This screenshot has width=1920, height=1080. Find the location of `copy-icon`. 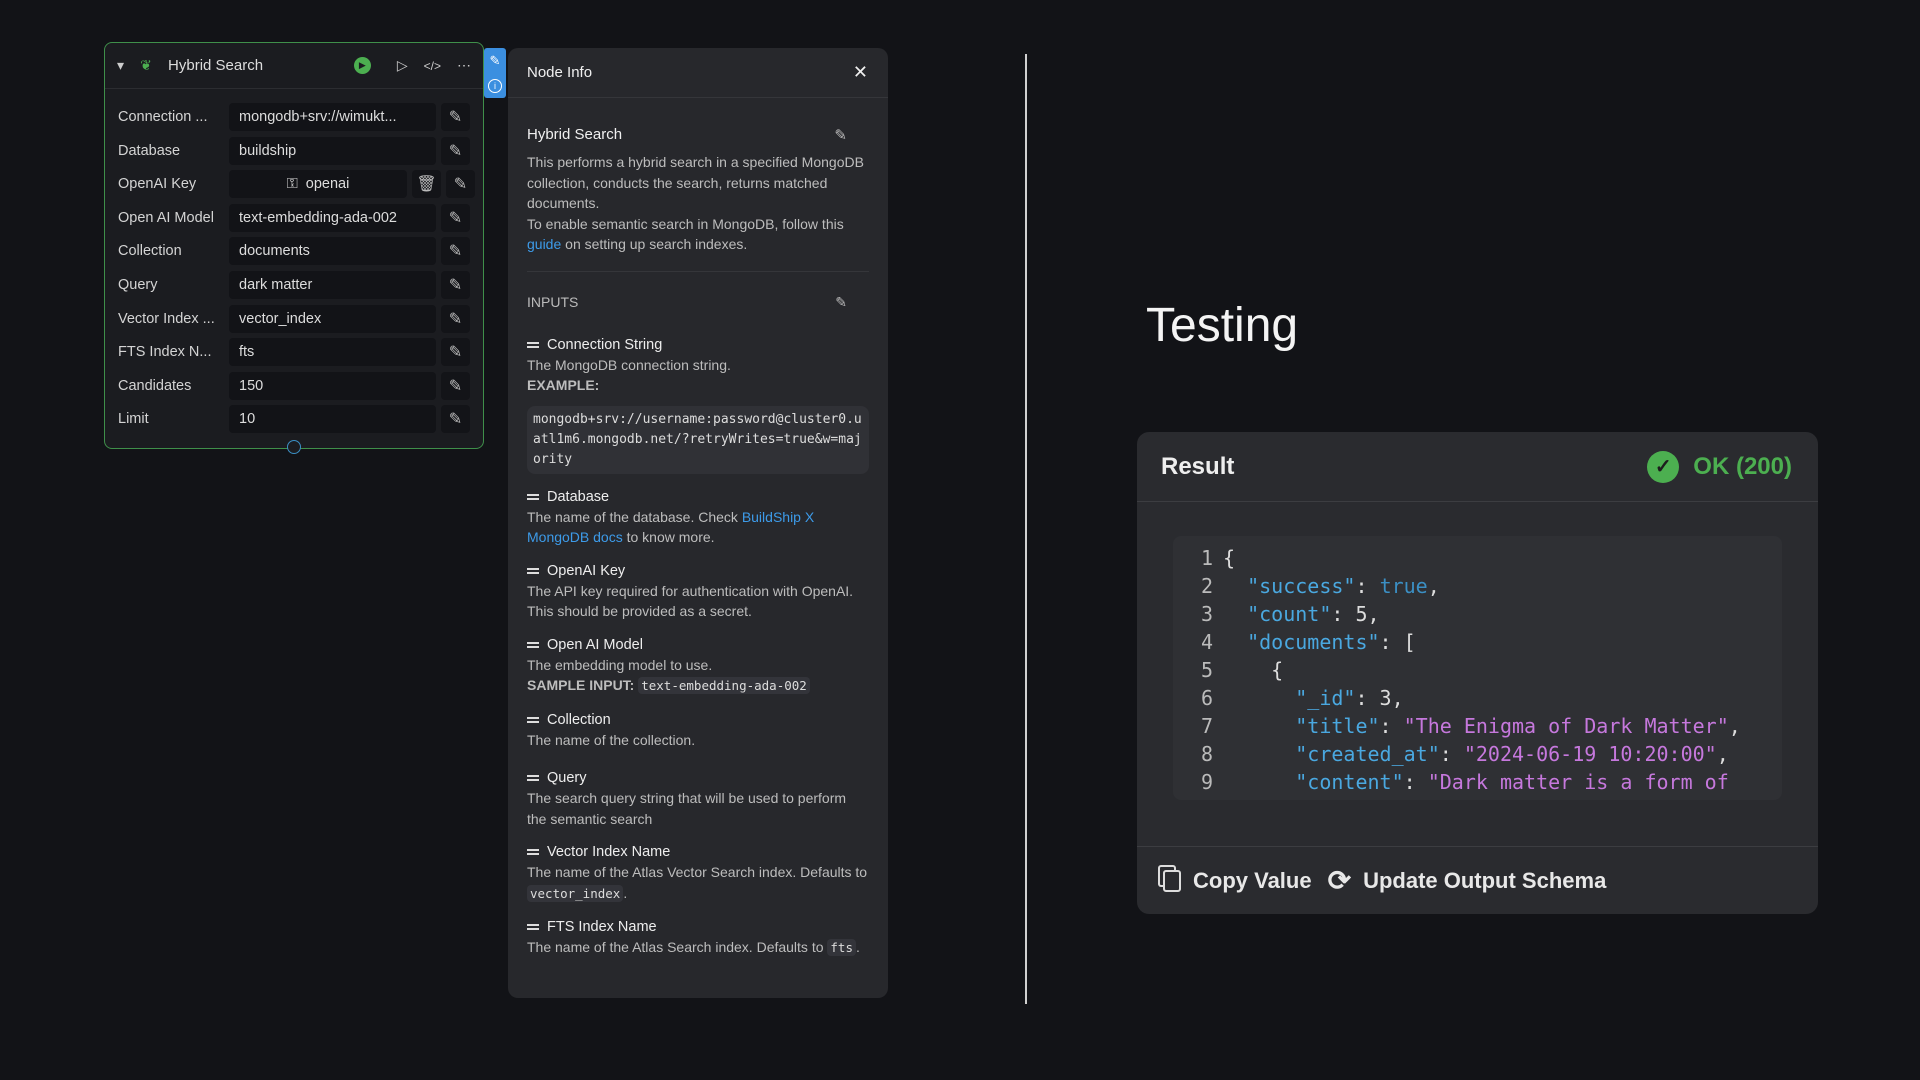

copy-icon is located at coordinates (1172, 880).